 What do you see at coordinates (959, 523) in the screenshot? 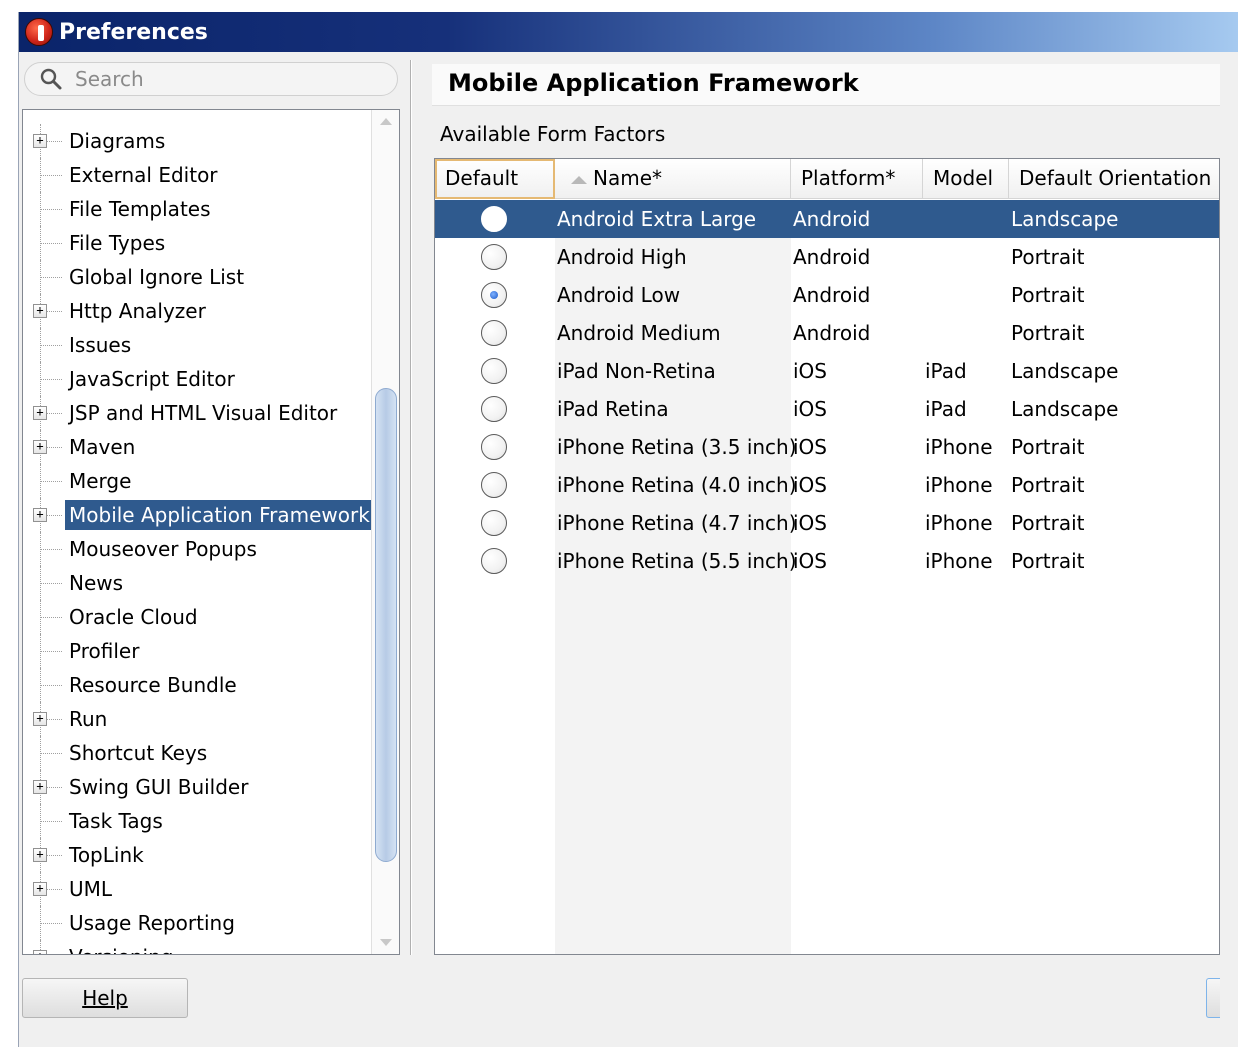
I see `cell-model: iPhone` at bounding box center [959, 523].